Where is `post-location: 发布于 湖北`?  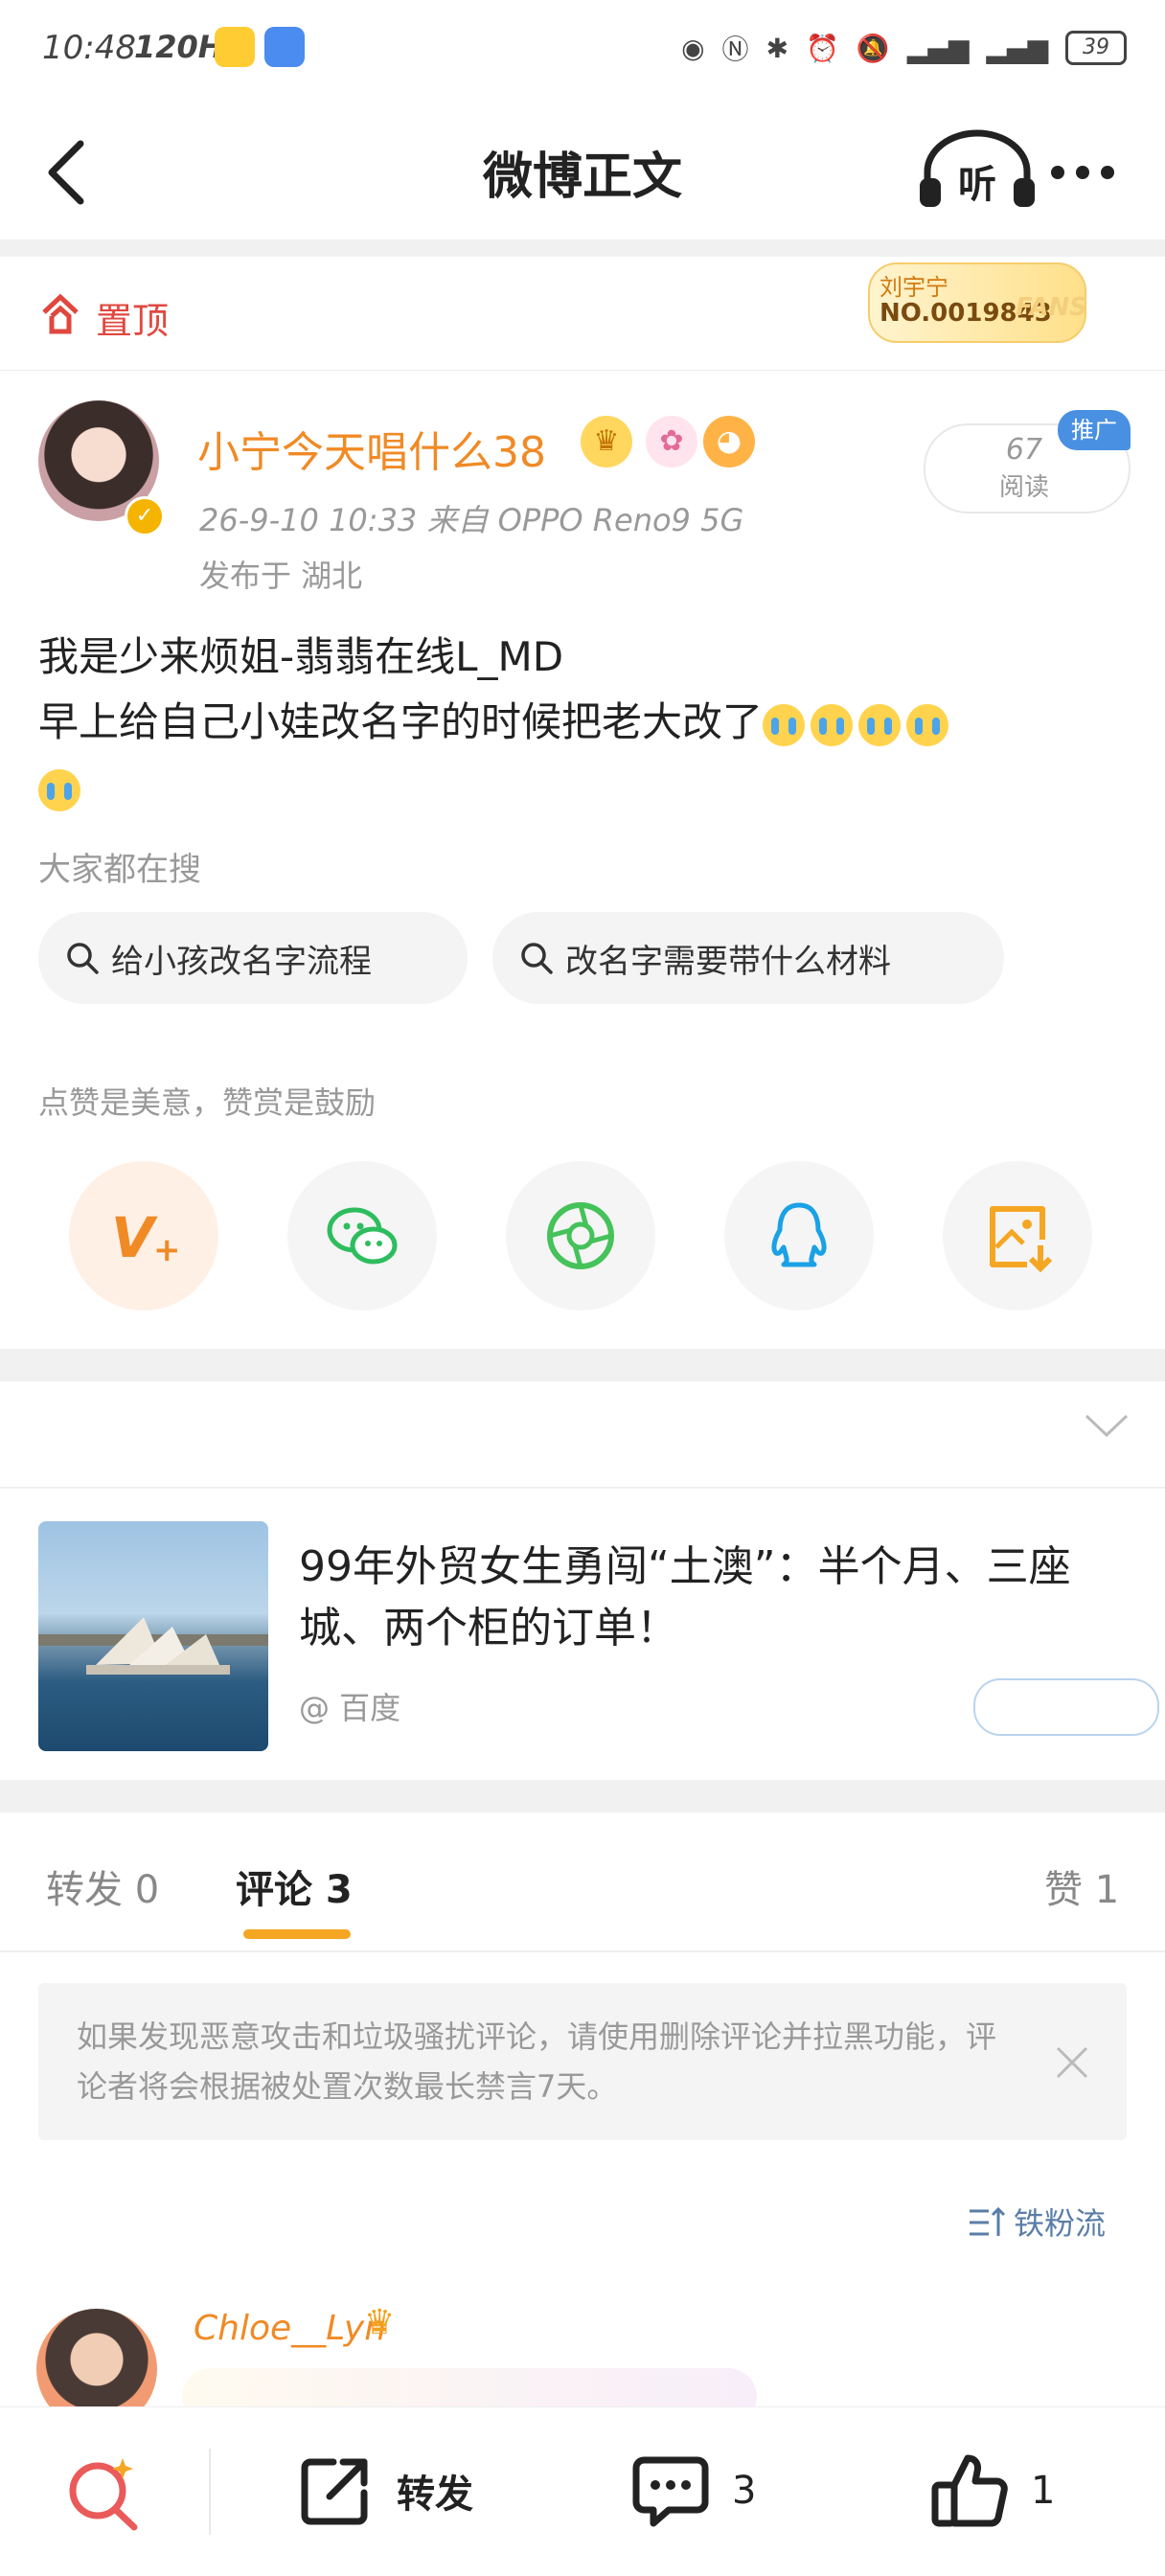
post-location: 发布于 湖北 is located at coordinates (281, 576).